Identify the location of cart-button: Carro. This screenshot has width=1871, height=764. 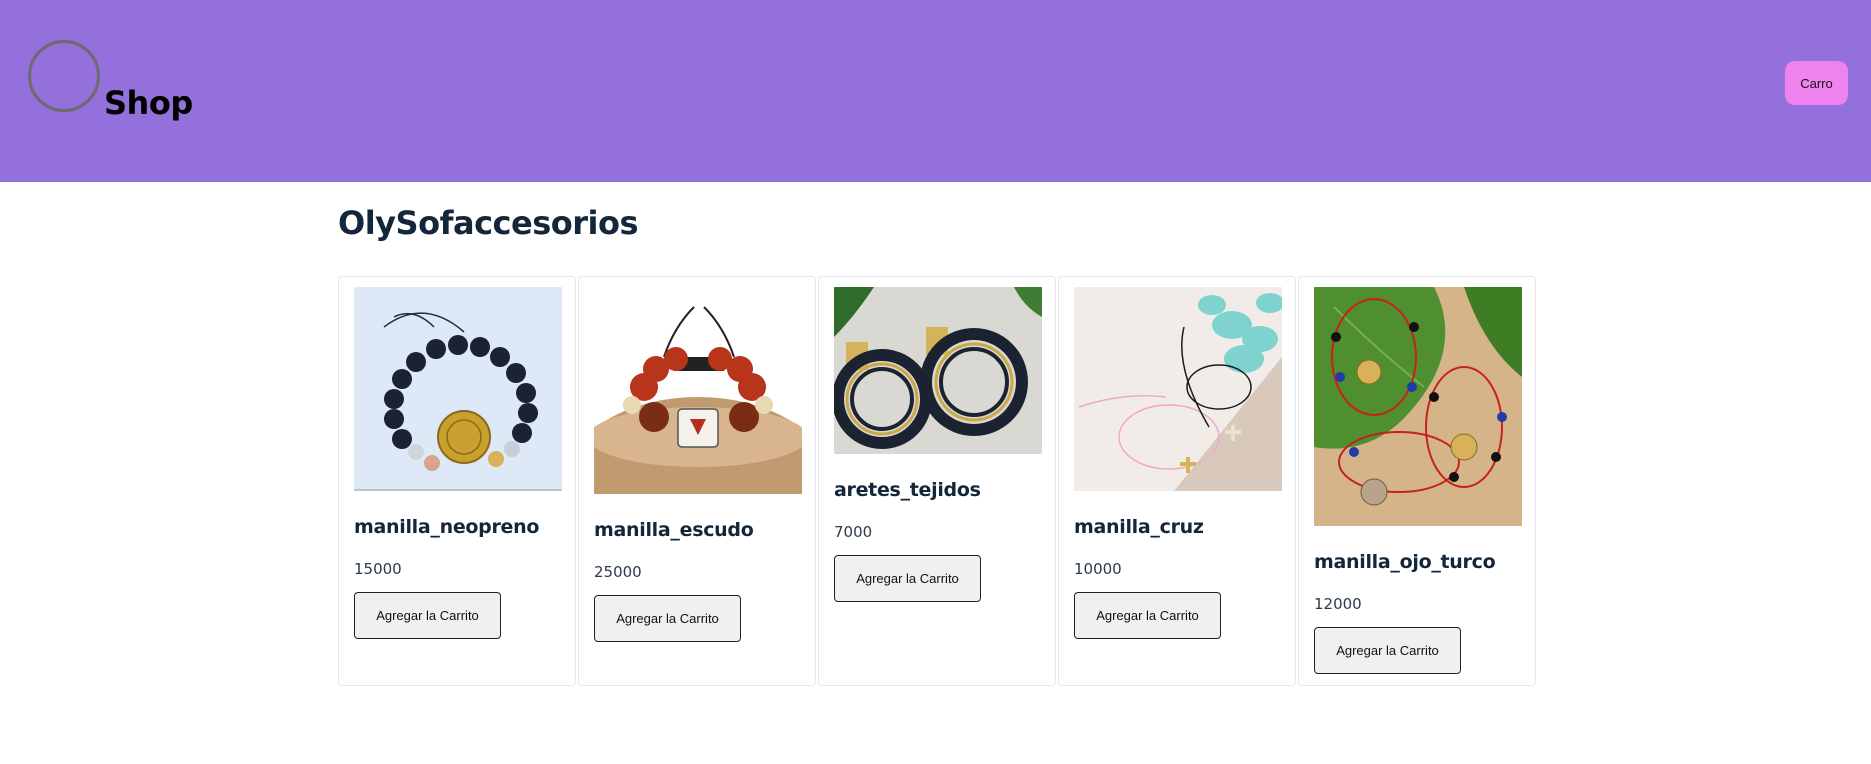
(1816, 83).